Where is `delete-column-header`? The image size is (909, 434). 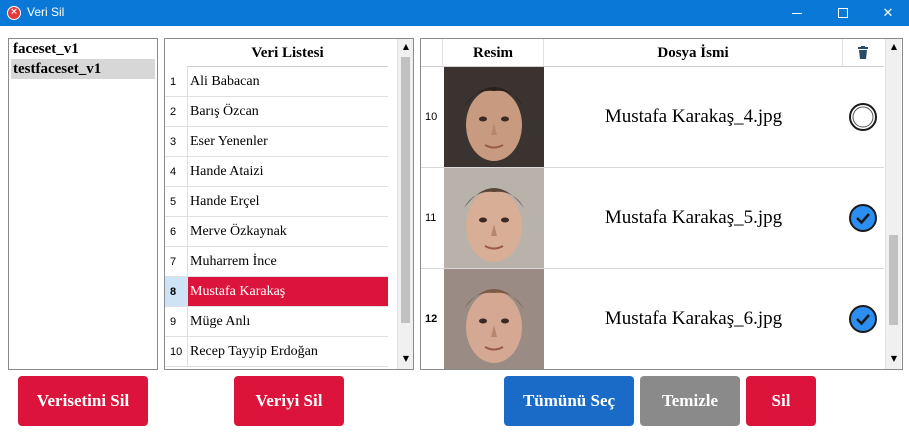 delete-column-header is located at coordinates (863, 52).